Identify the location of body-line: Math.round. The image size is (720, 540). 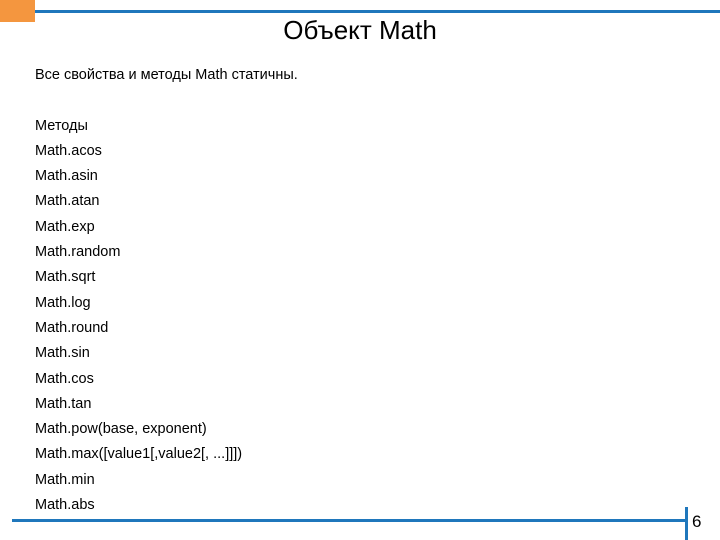
(72, 327).